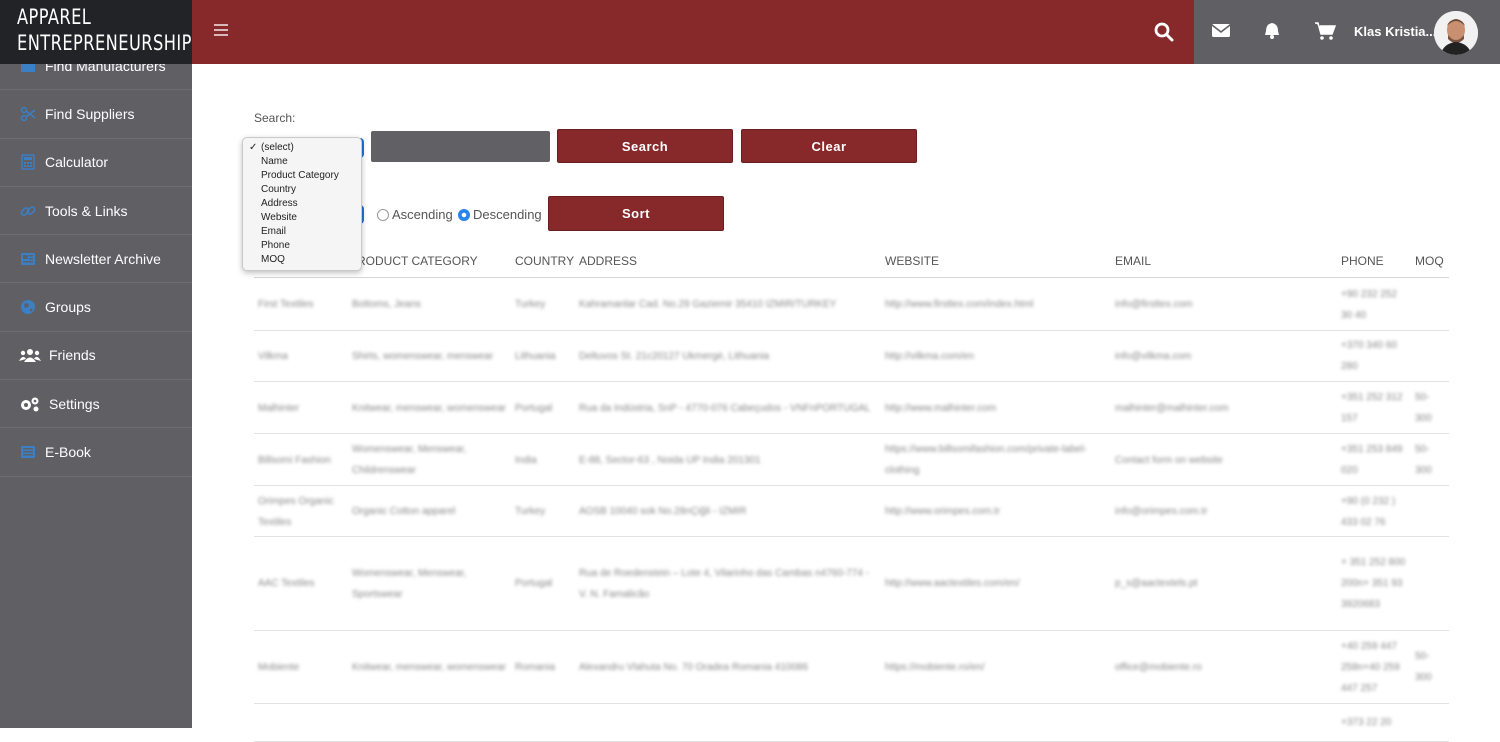  What do you see at coordinates (674, 356) in the screenshot?
I see `table-cell-address: Deltuvos St. 21c20127 Ukmergė, Lithuania` at bounding box center [674, 356].